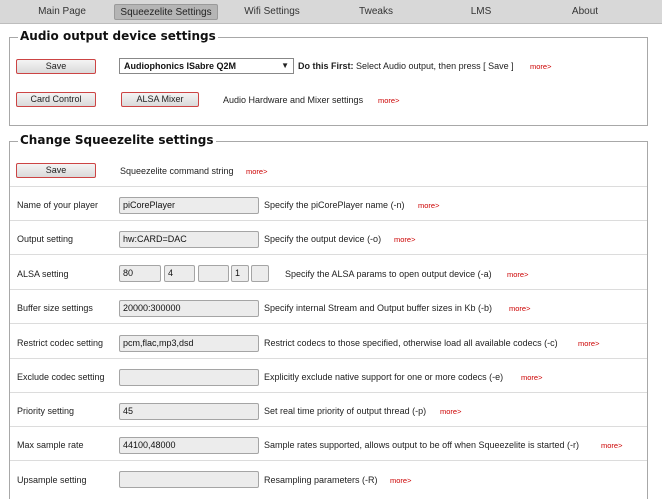  Describe the element at coordinates (376, 12) in the screenshot. I see `tab-tweaks: Tweaks` at that location.